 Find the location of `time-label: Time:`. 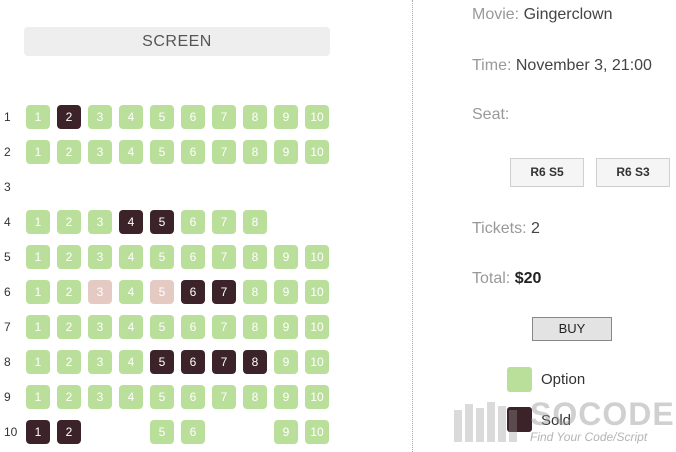

time-label: Time: is located at coordinates (494, 65).